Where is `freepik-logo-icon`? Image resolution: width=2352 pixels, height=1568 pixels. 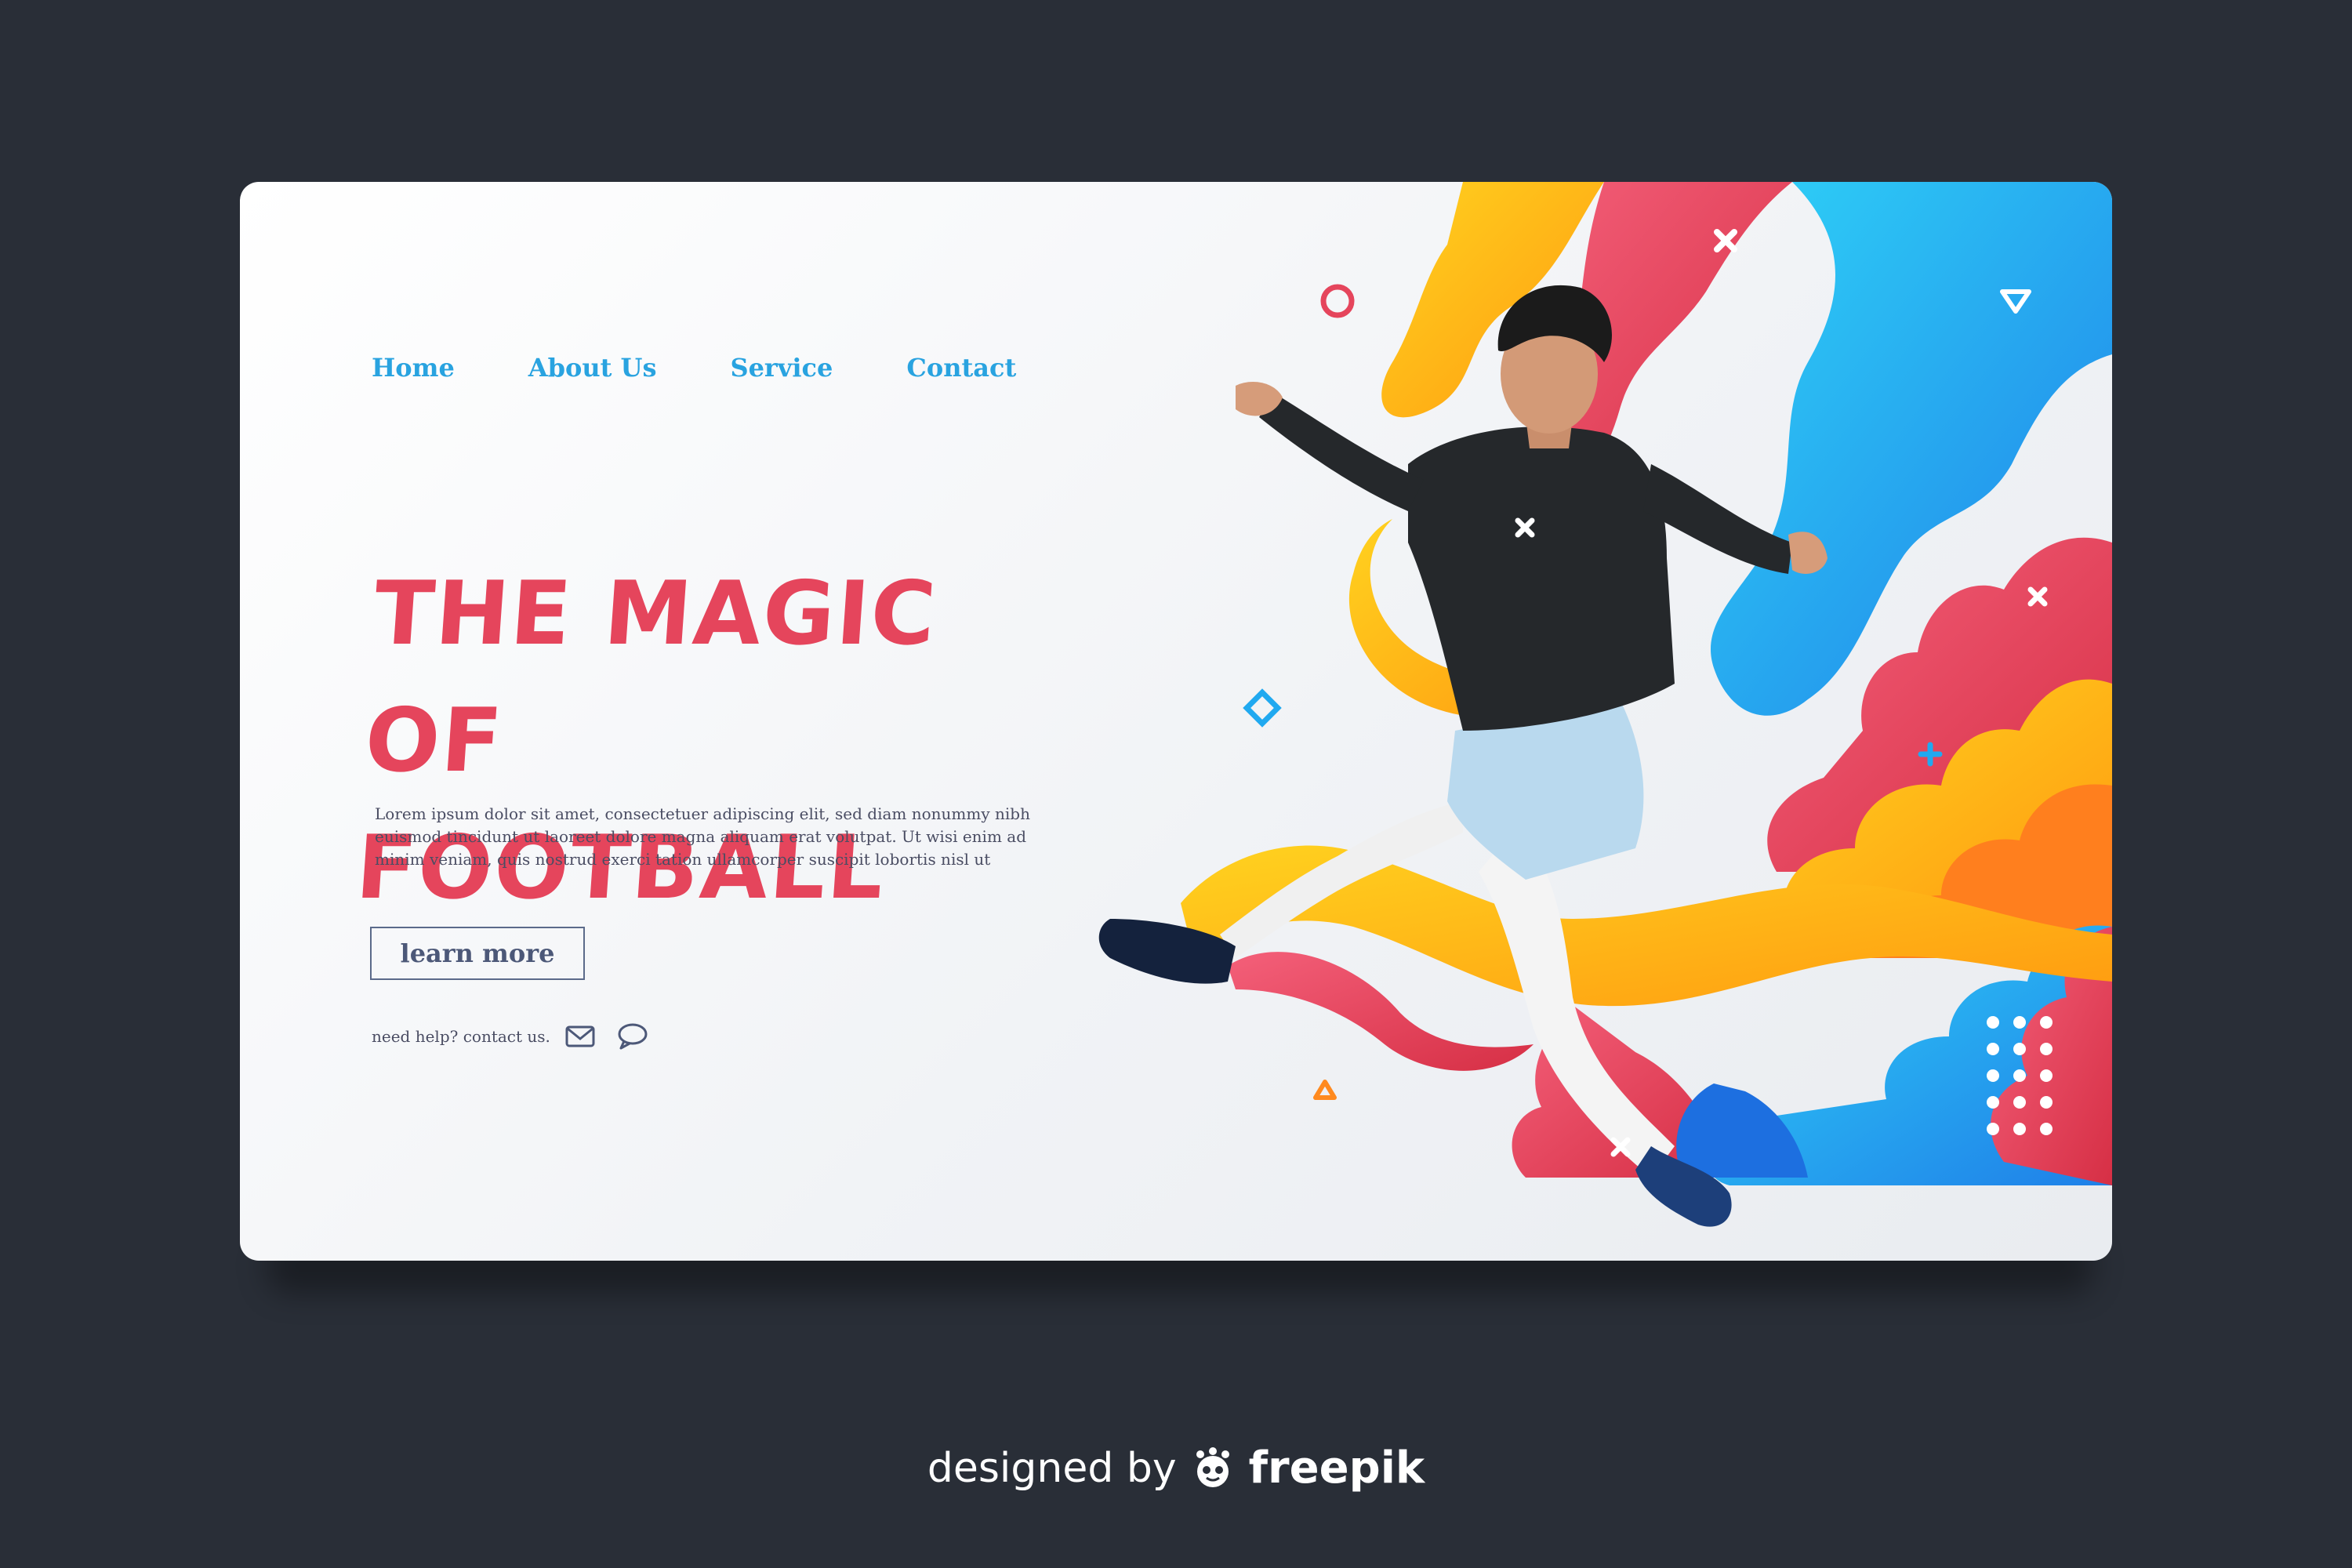 freepik-logo-icon is located at coordinates (1212, 1466).